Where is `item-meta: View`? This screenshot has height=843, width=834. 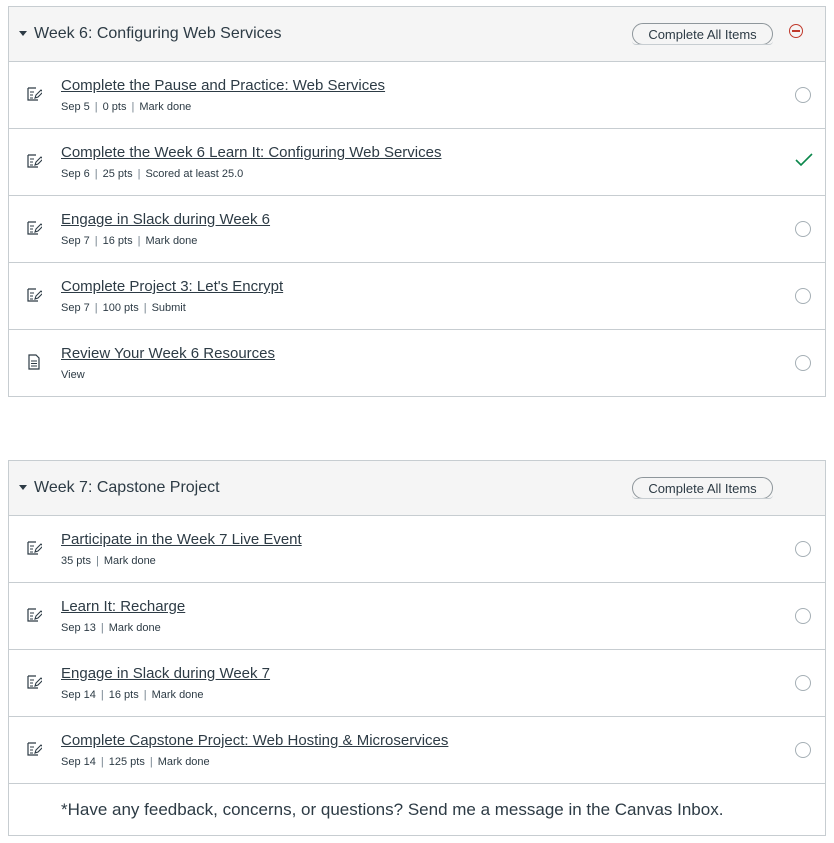
item-meta: View is located at coordinates (73, 375).